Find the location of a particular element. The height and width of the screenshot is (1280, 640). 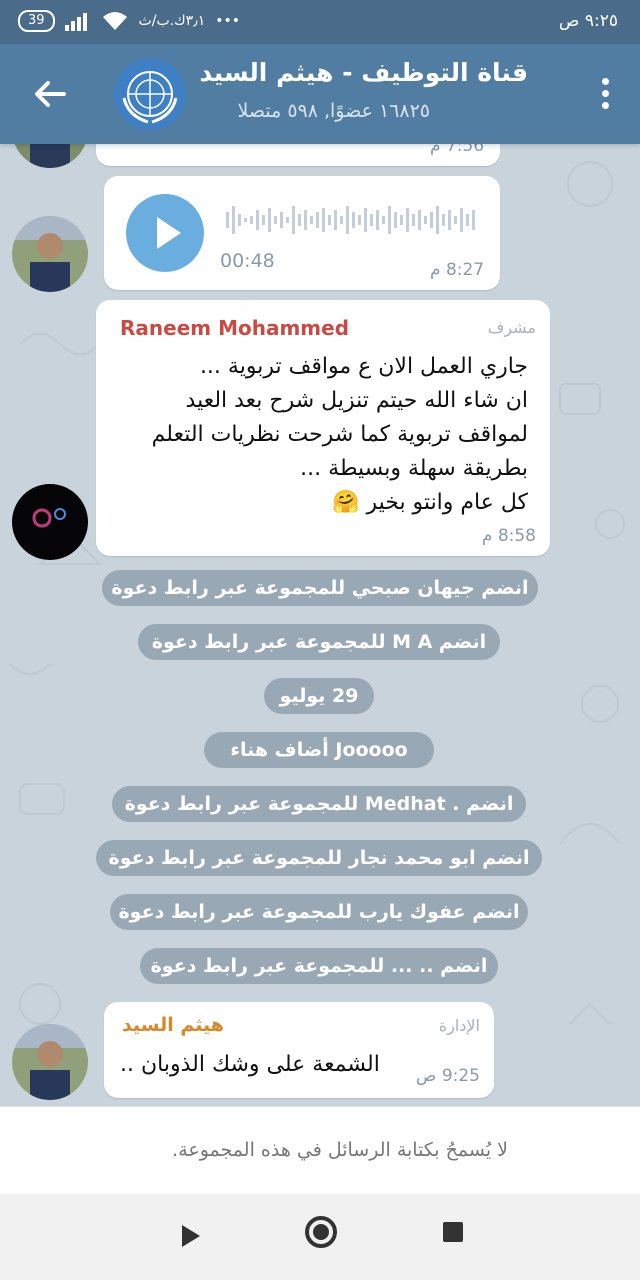

play-icon is located at coordinates (169, 233).